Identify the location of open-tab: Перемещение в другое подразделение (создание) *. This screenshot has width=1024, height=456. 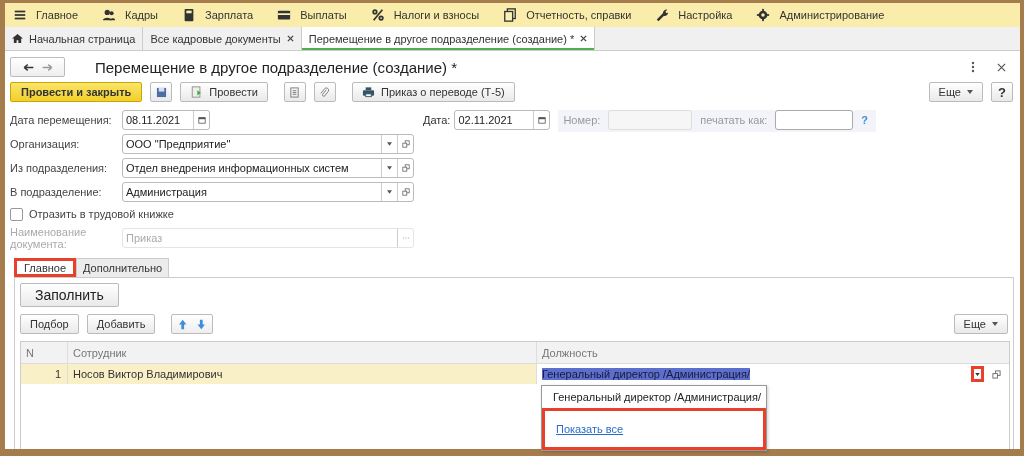
(448, 38).